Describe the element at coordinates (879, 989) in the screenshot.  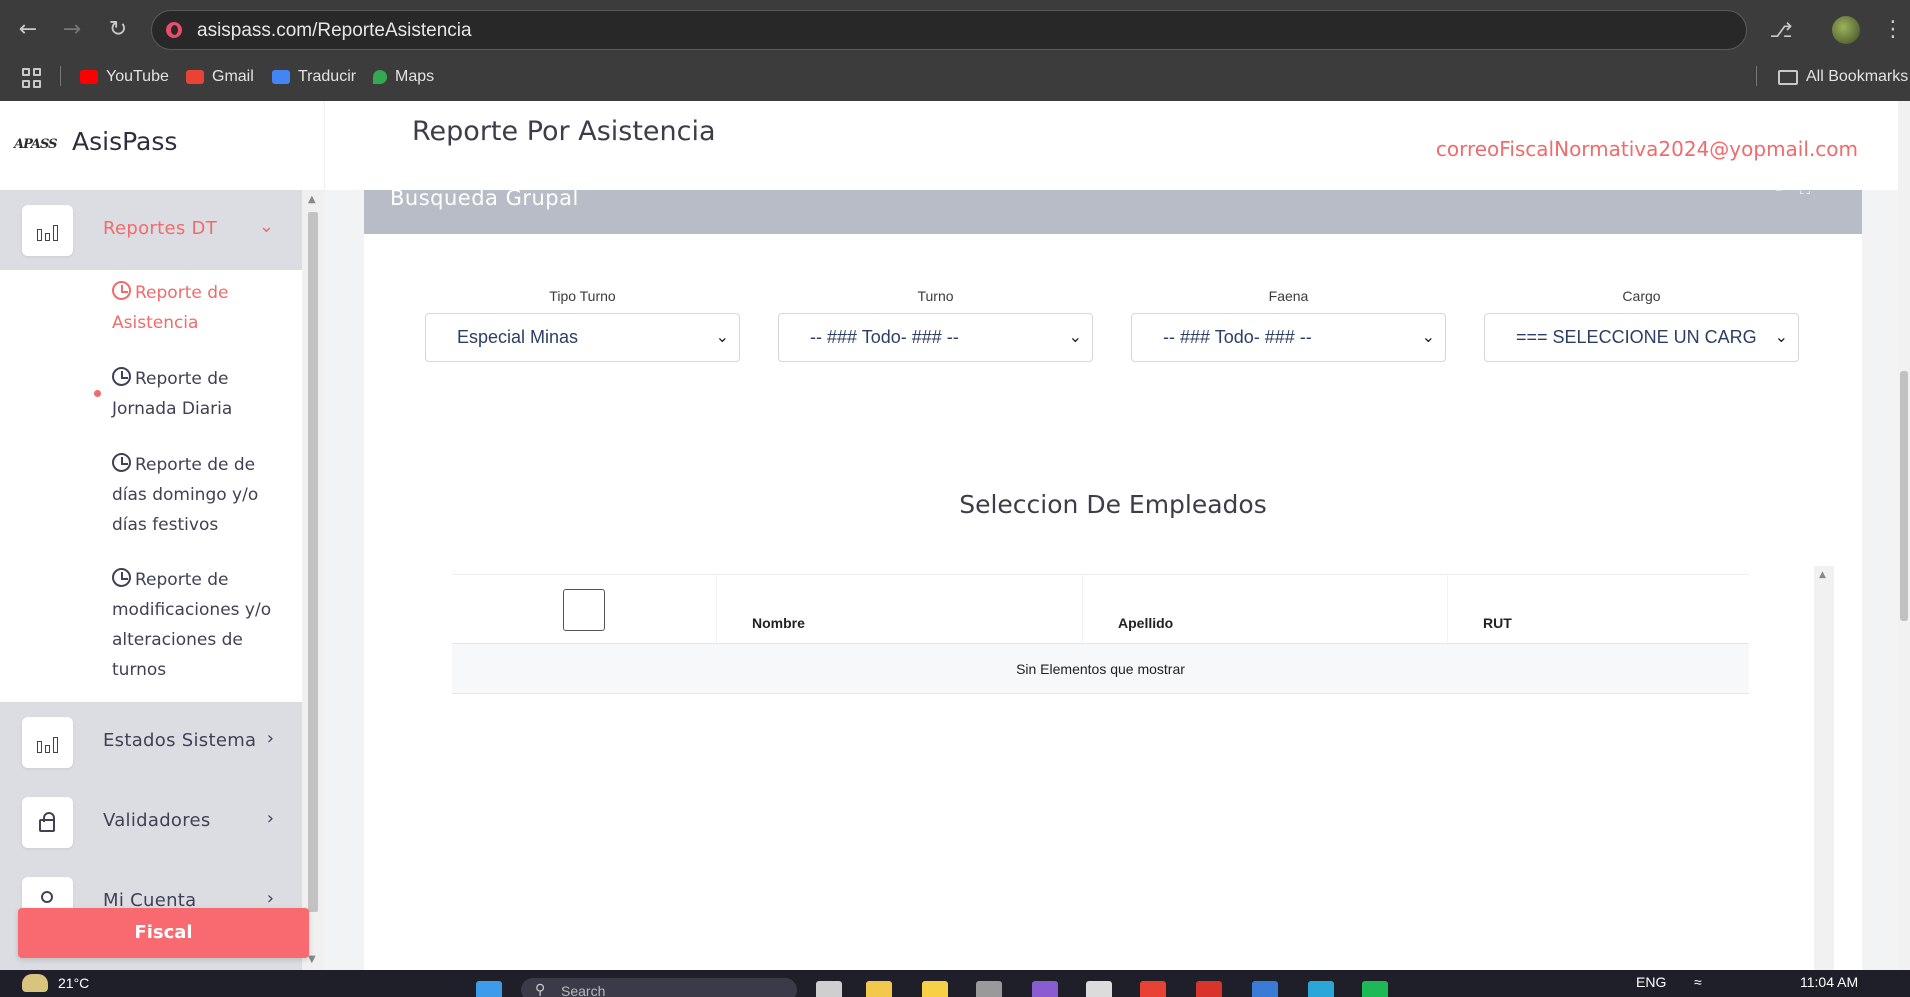
I see `file-explorer-icon` at that location.